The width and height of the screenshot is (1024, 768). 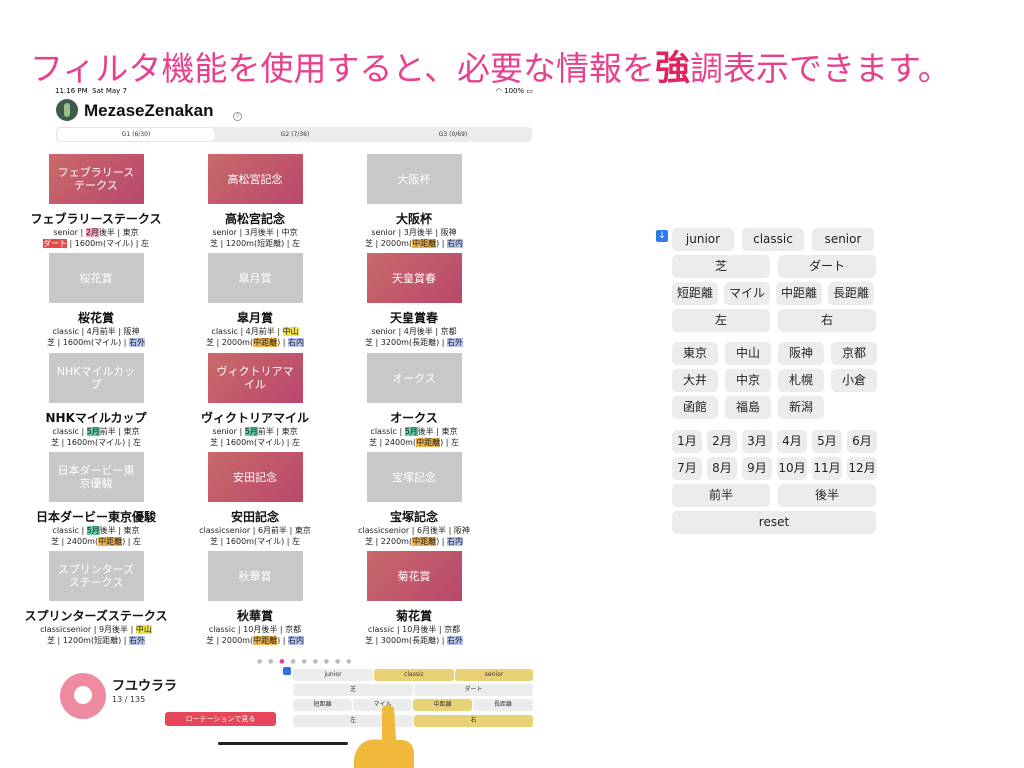 I want to click on race-thumbnail: 天皇賞春, so click(x=414, y=278).